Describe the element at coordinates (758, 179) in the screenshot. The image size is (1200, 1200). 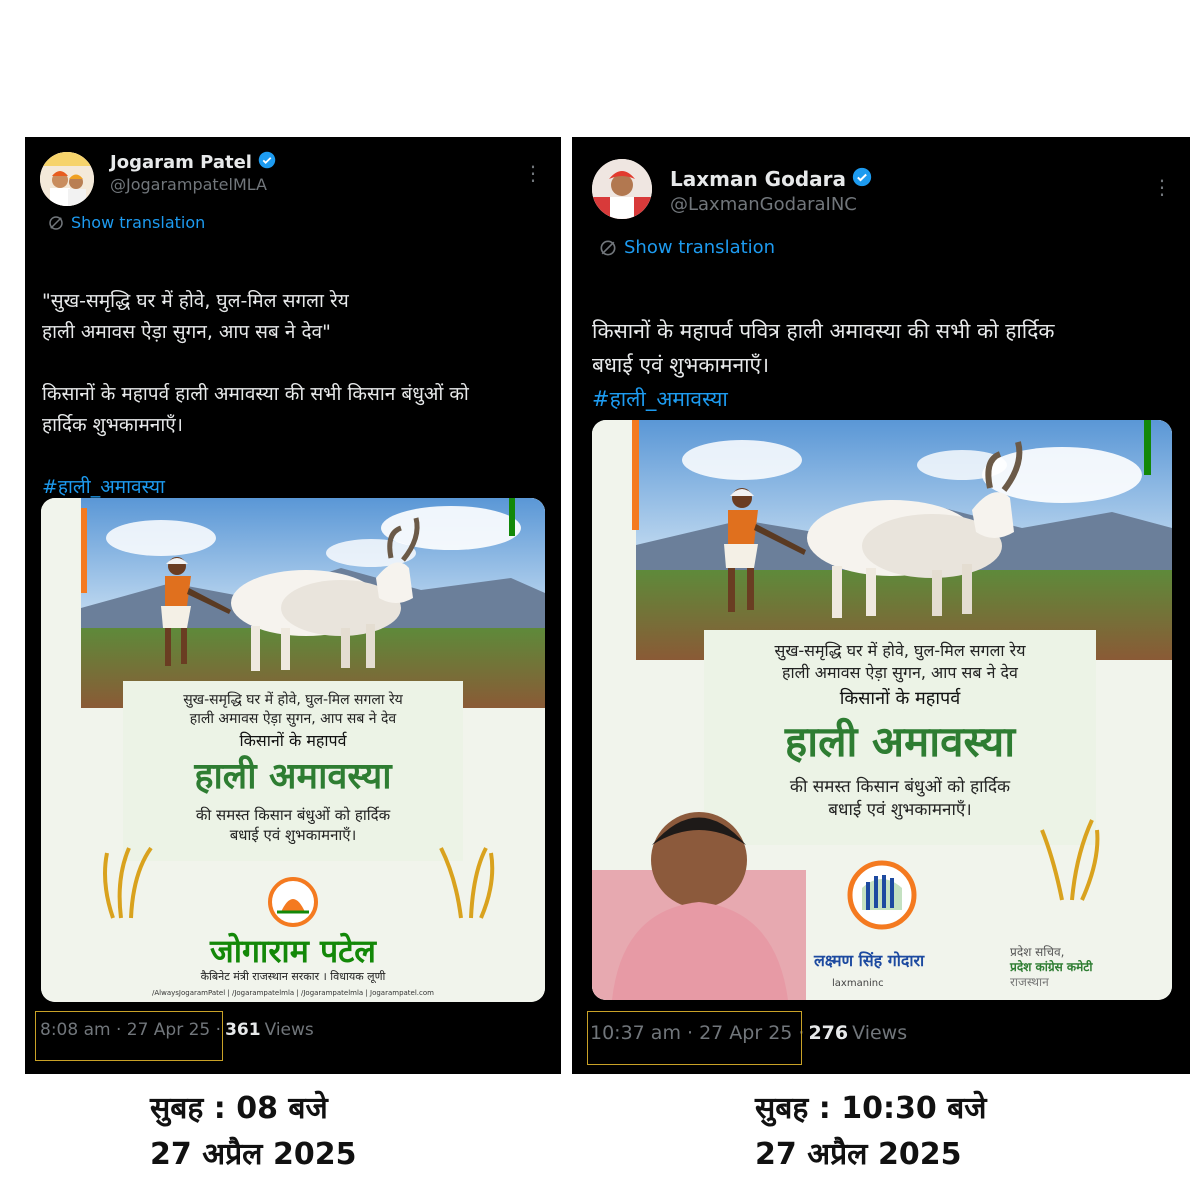
I see `display-name: Laxman Godara` at that location.